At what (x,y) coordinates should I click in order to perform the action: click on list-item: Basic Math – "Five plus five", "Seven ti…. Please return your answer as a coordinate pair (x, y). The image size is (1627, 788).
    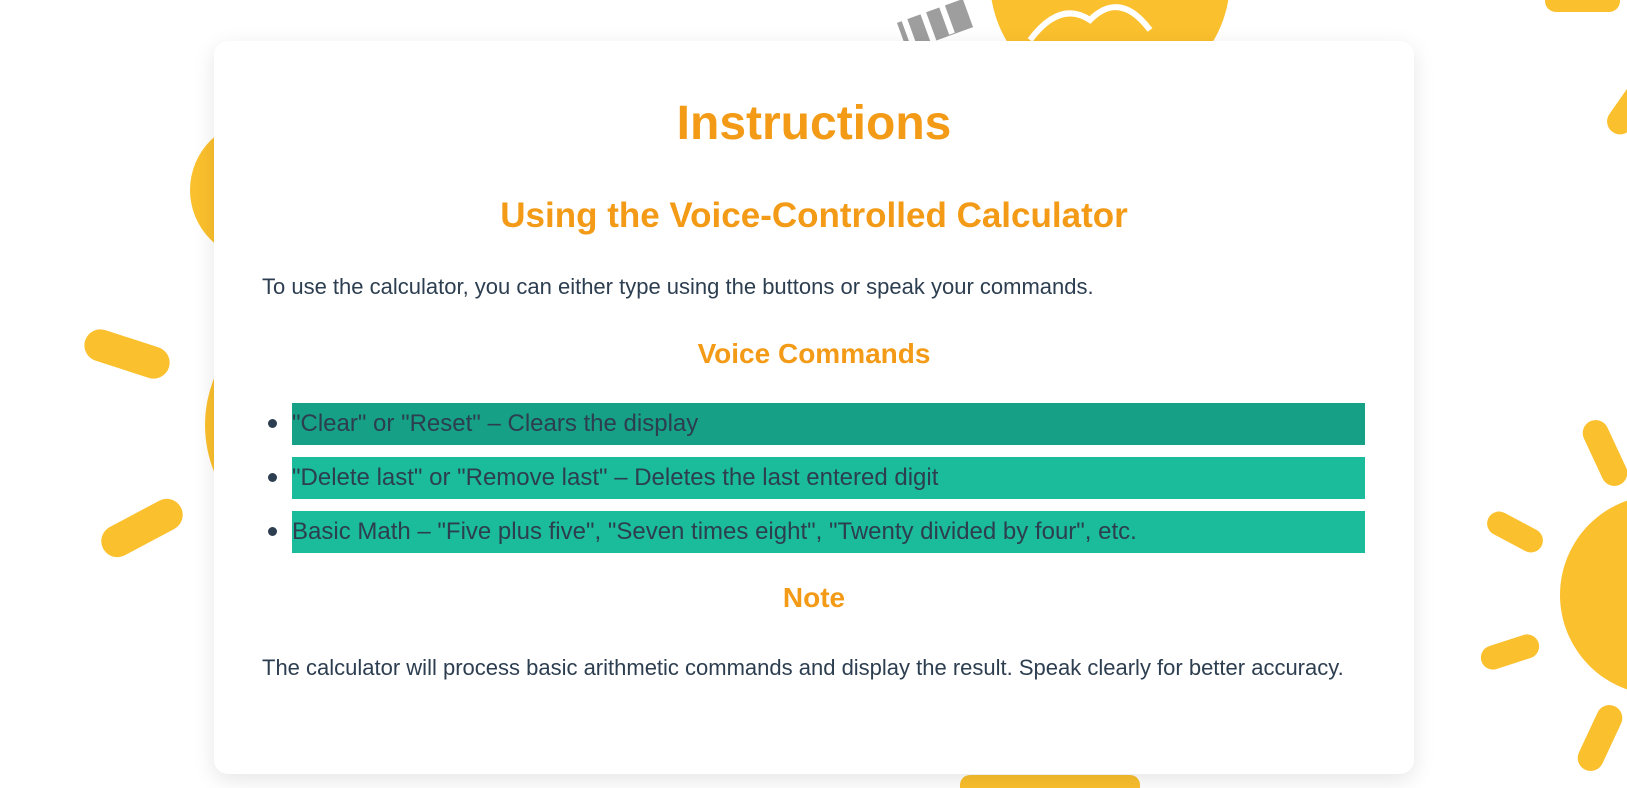
    Looking at the image, I should click on (813, 532).